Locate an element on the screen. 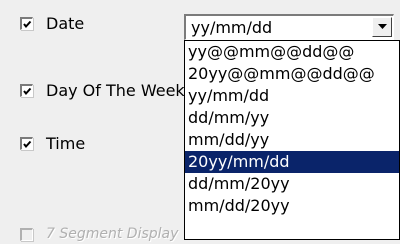 The height and width of the screenshot is (244, 400). seven-segment-checkbox is located at coordinates (26, 234).